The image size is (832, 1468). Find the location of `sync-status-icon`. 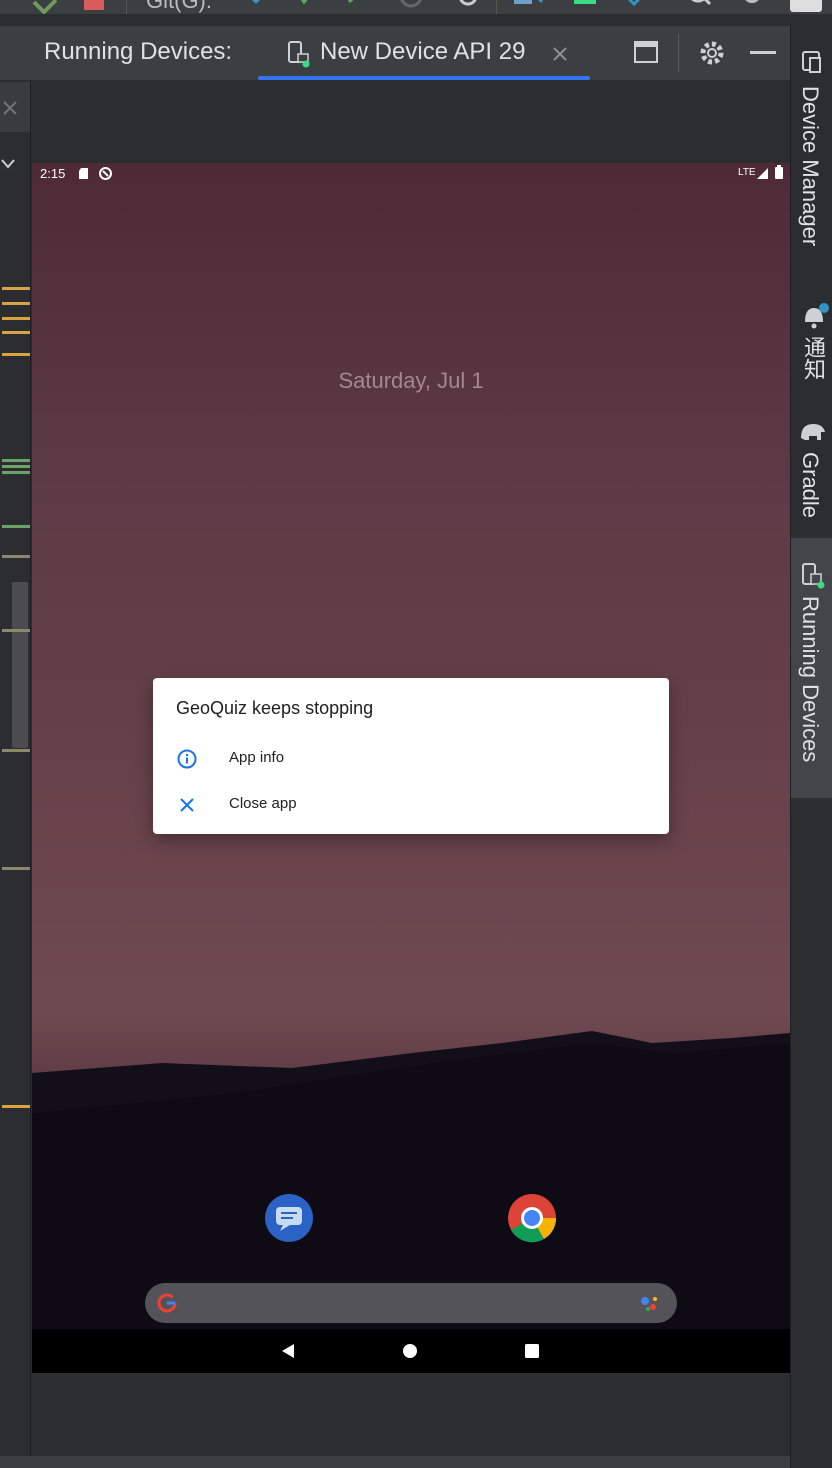

sync-status-icon is located at coordinates (105, 173).